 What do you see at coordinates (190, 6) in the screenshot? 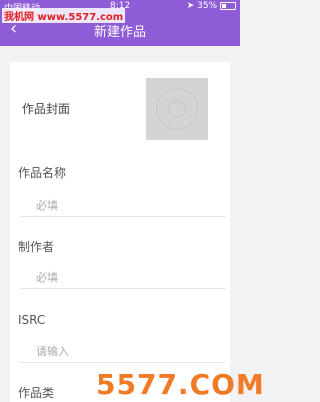
I see `location-icon: ➤` at bounding box center [190, 6].